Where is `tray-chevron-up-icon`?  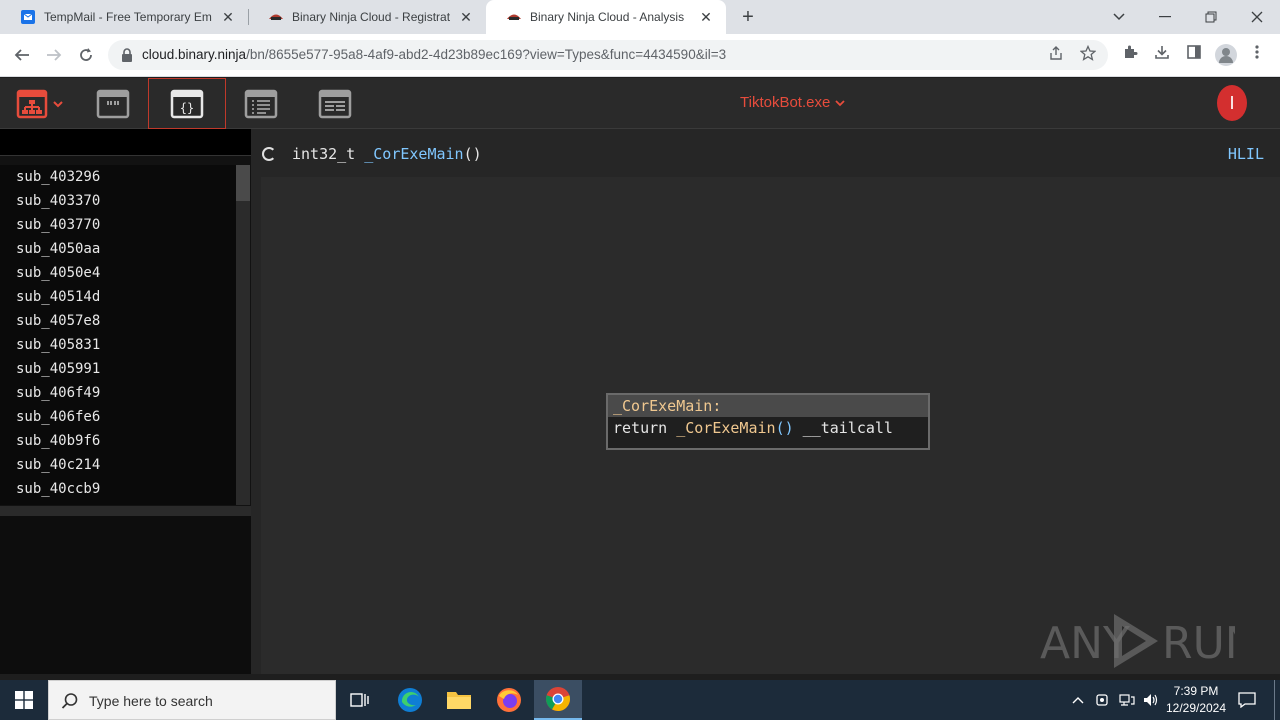 tray-chevron-up-icon is located at coordinates (1078, 700).